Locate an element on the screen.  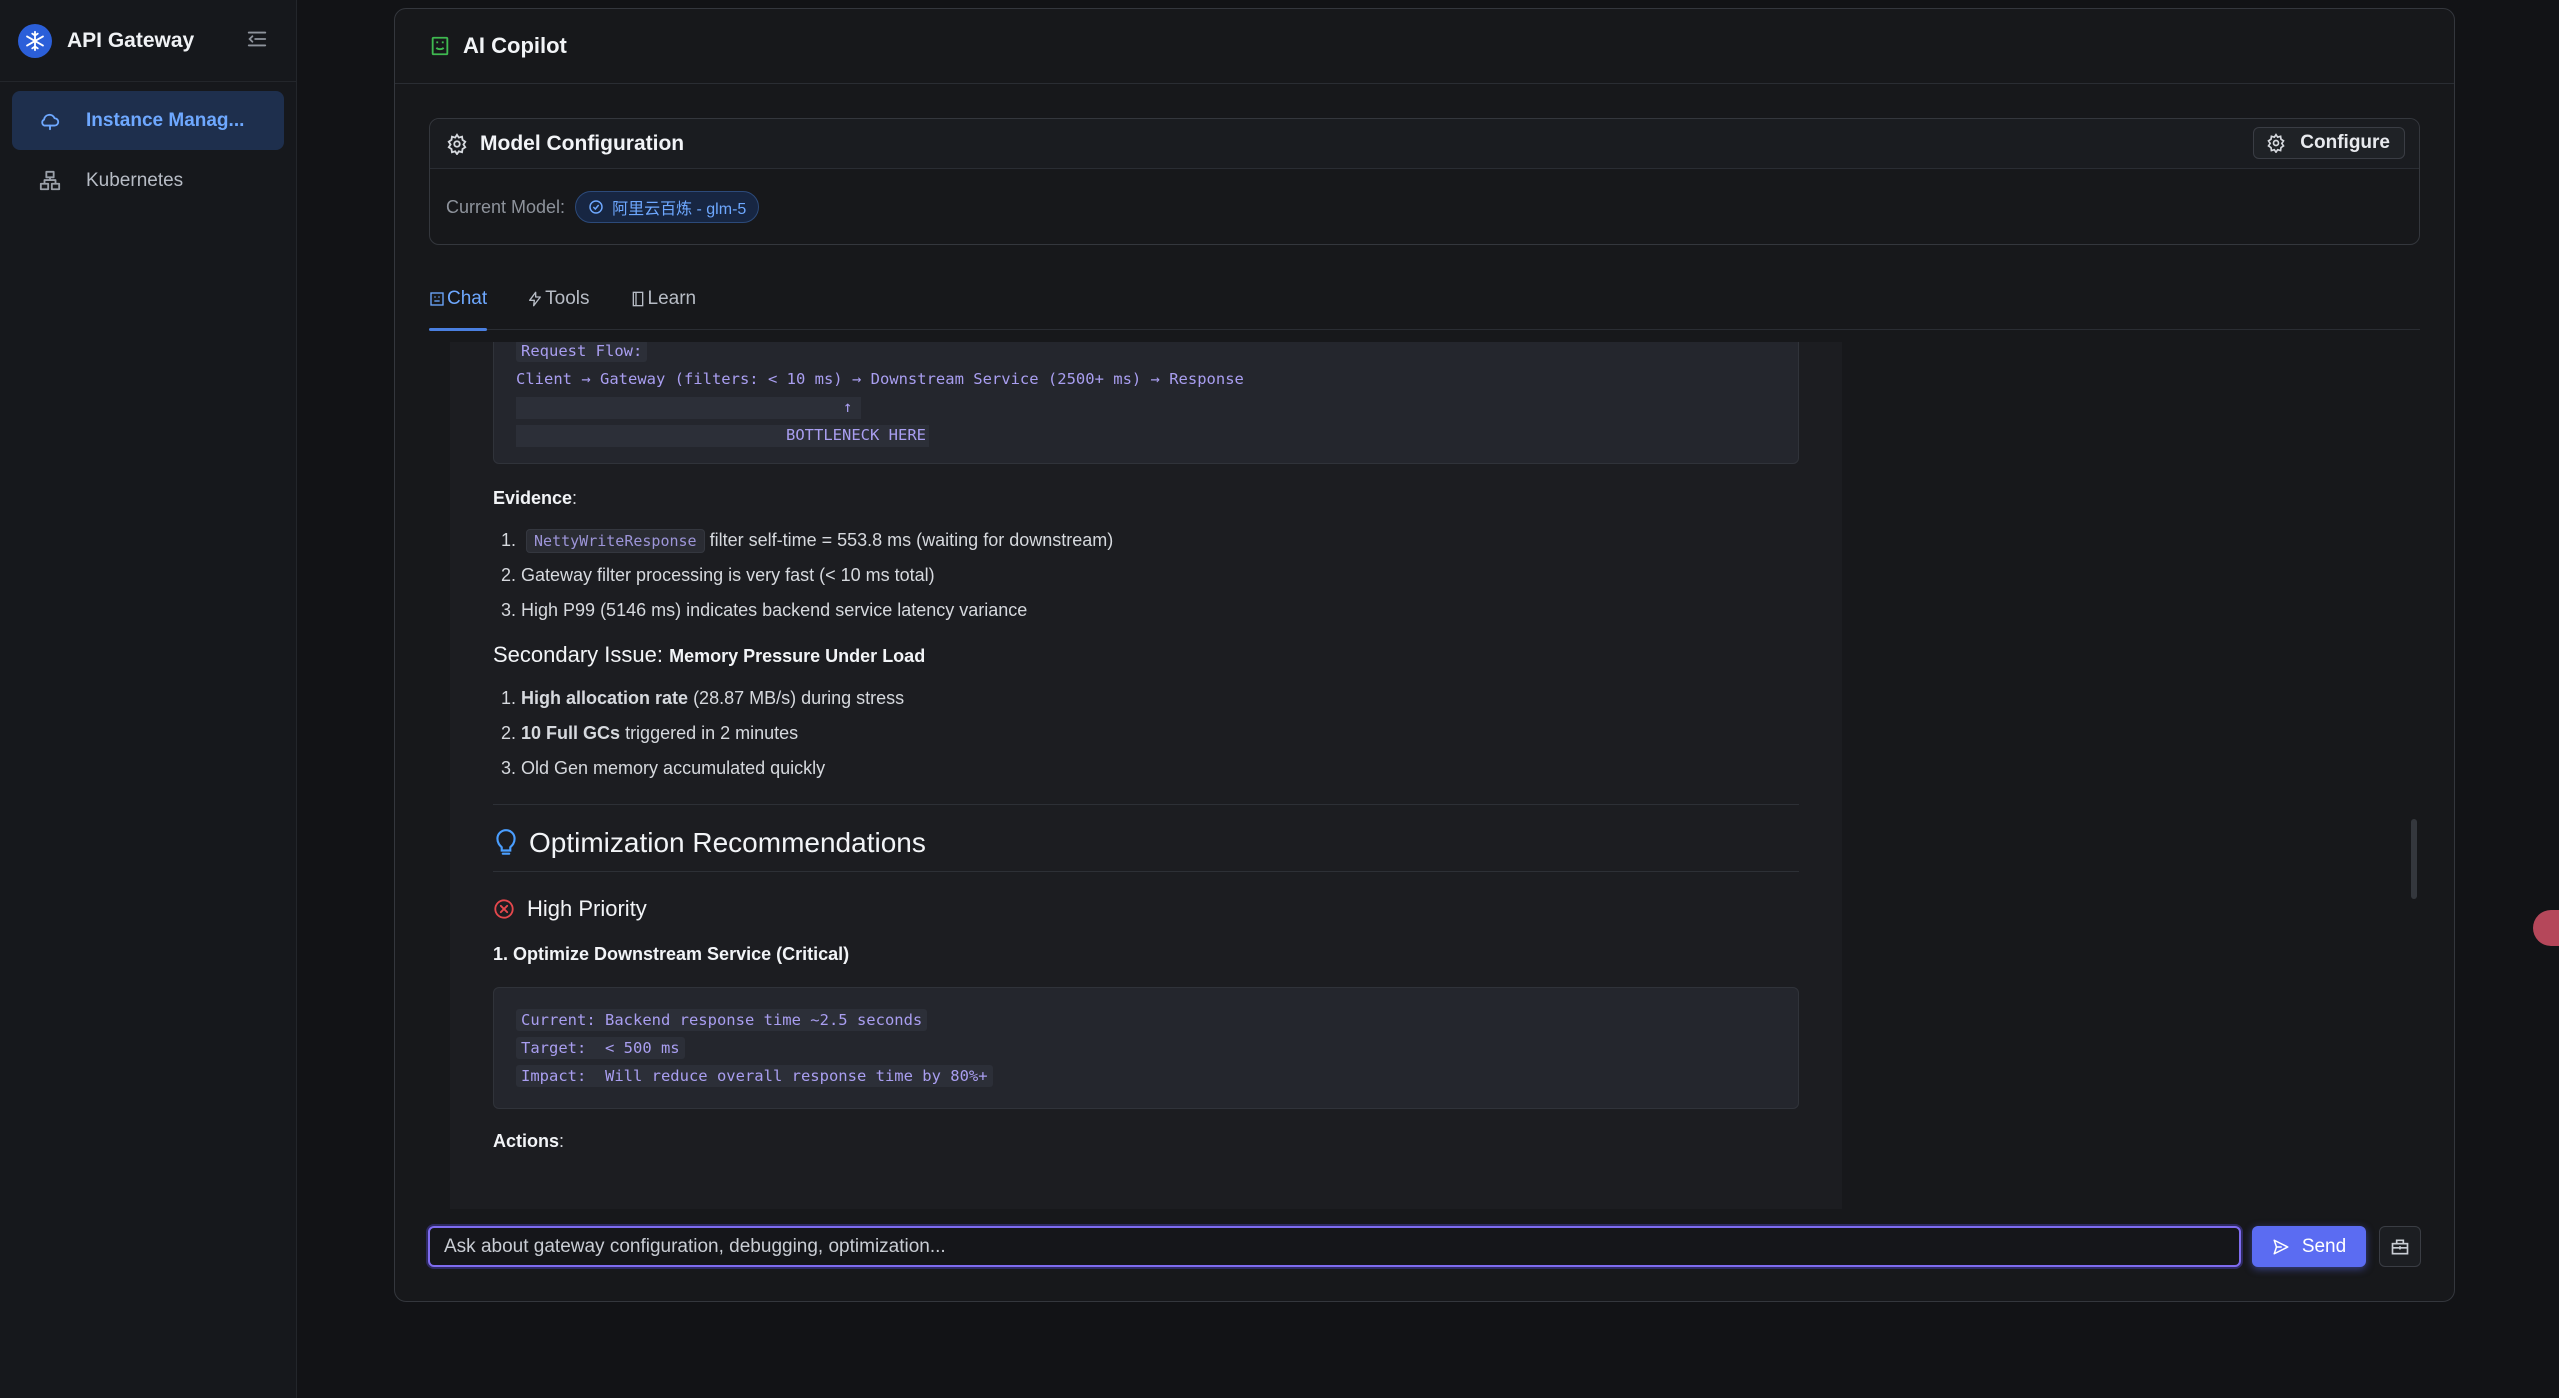
panel-header: AI Copilot is located at coordinates (1424, 46).